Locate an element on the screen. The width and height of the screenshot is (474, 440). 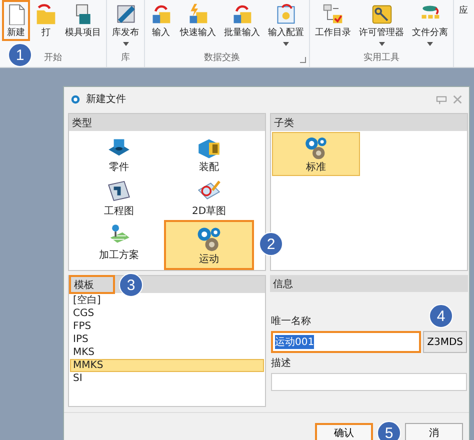
group-label: 数据交换 is located at coordinates (222, 58).